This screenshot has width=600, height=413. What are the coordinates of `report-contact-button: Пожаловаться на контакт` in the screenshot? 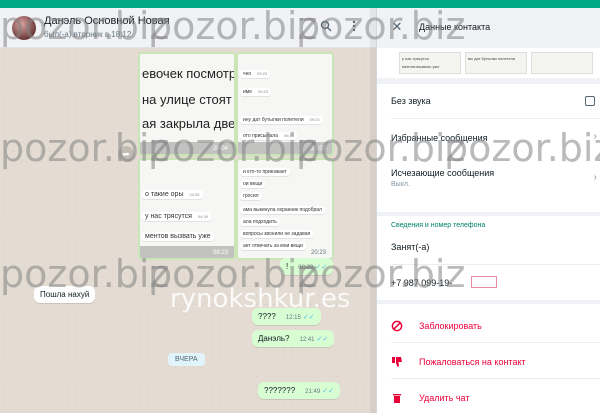 It's located at (472, 362).